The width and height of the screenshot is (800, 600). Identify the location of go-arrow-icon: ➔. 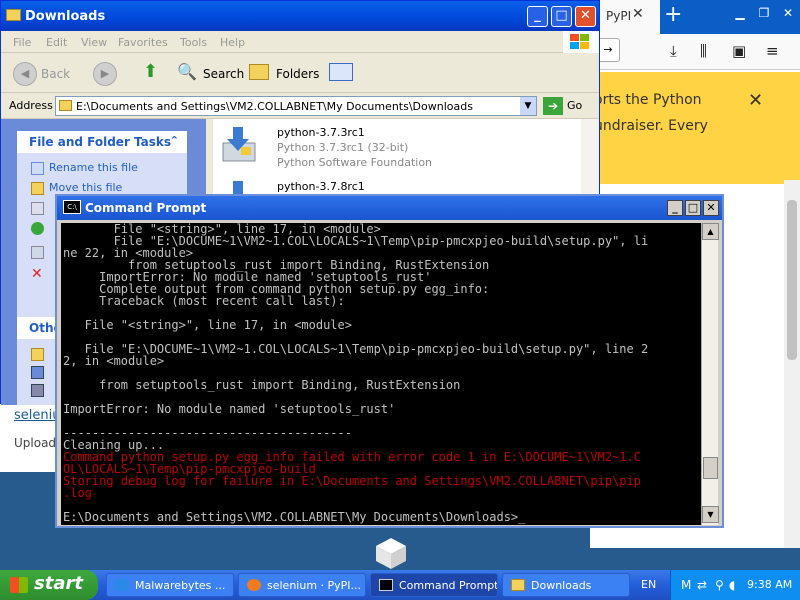
(553, 106).